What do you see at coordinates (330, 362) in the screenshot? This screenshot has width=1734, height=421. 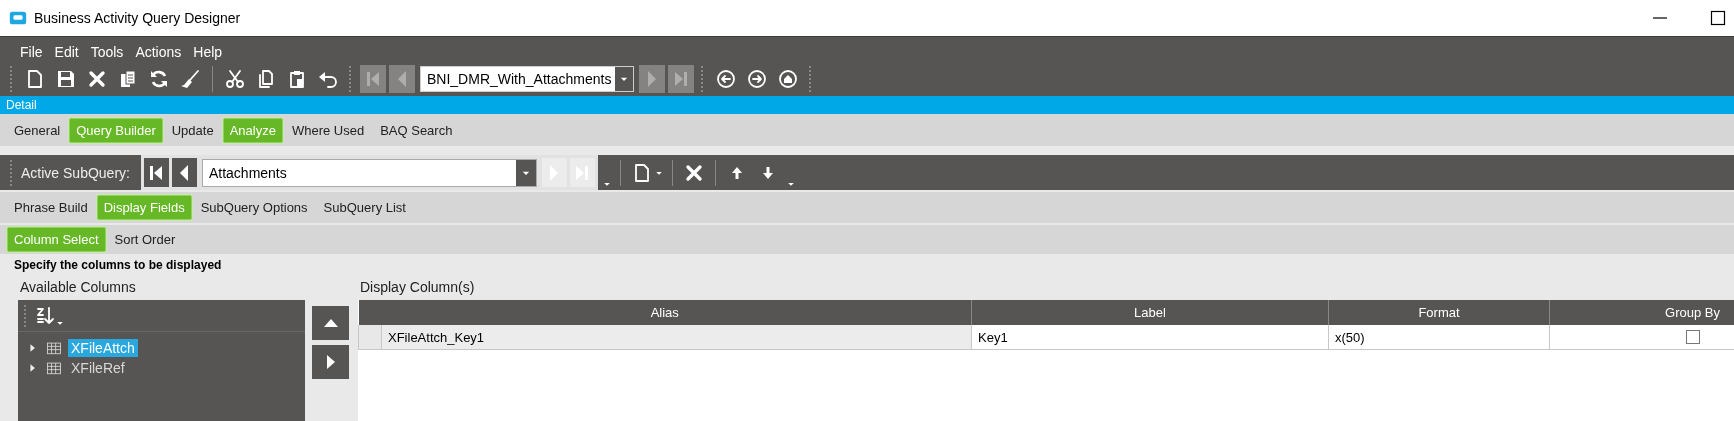 I see `triangle-right-button` at bounding box center [330, 362].